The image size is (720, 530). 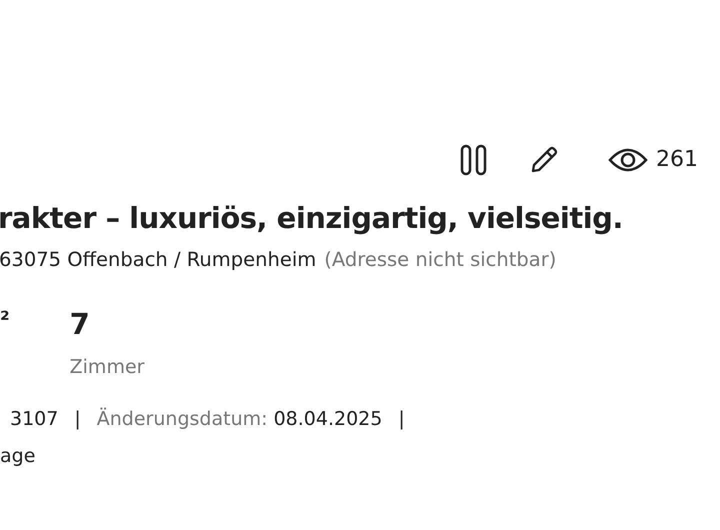 I want to click on view-count: 261, so click(x=677, y=160).